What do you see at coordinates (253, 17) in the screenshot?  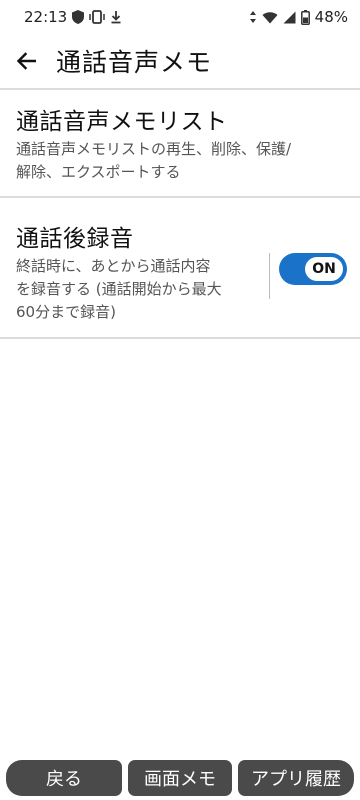 I see `data-arrows-icon` at bounding box center [253, 17].